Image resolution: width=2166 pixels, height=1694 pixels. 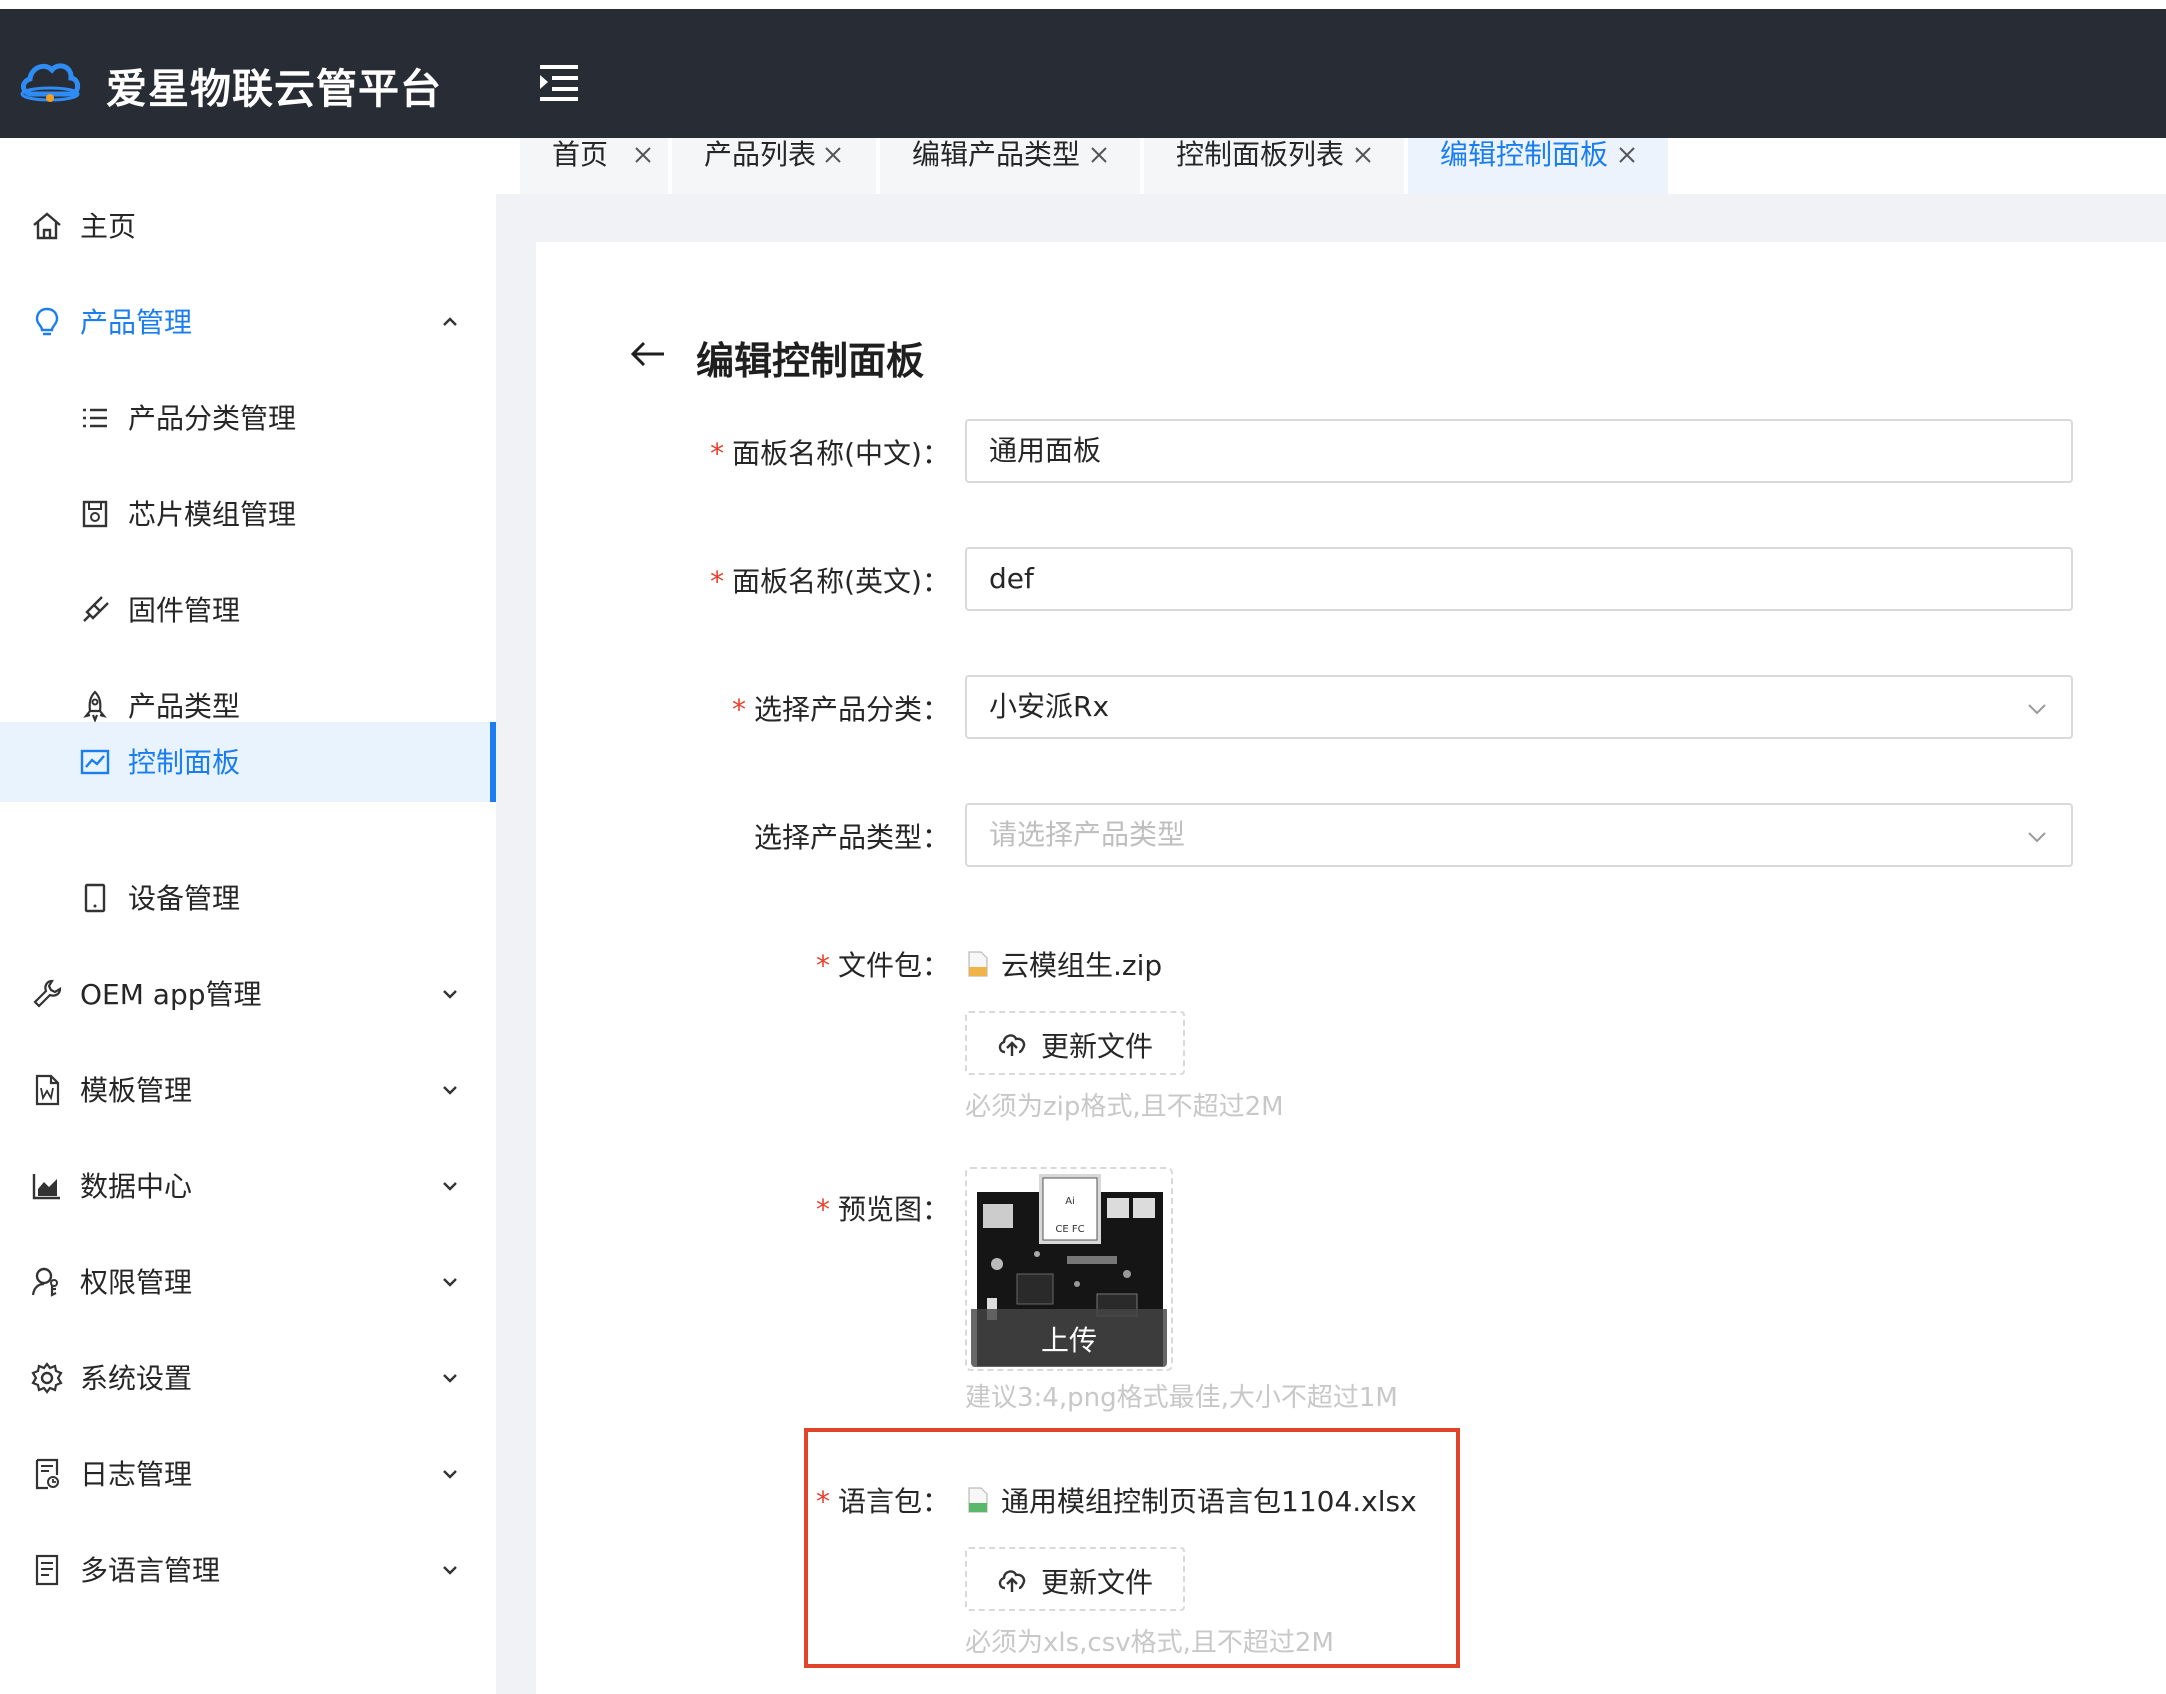 I want to click on tab-home: 首页, so click(x=594, y=166).